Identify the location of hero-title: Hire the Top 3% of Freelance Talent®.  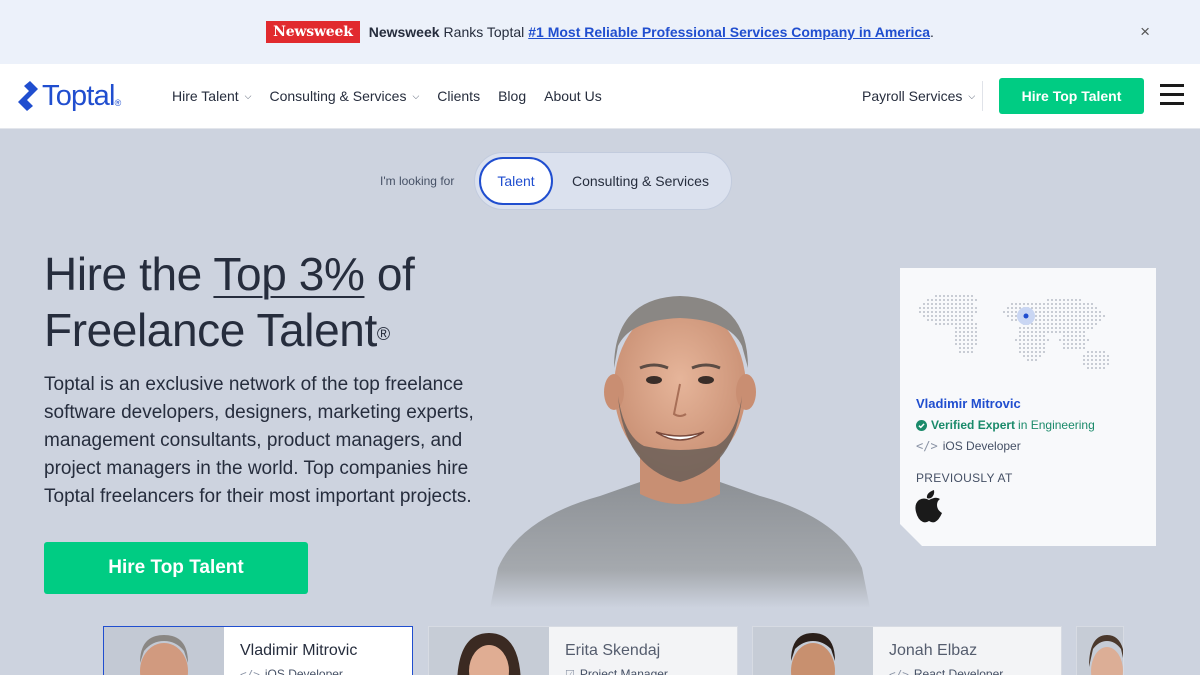
(229, 302).